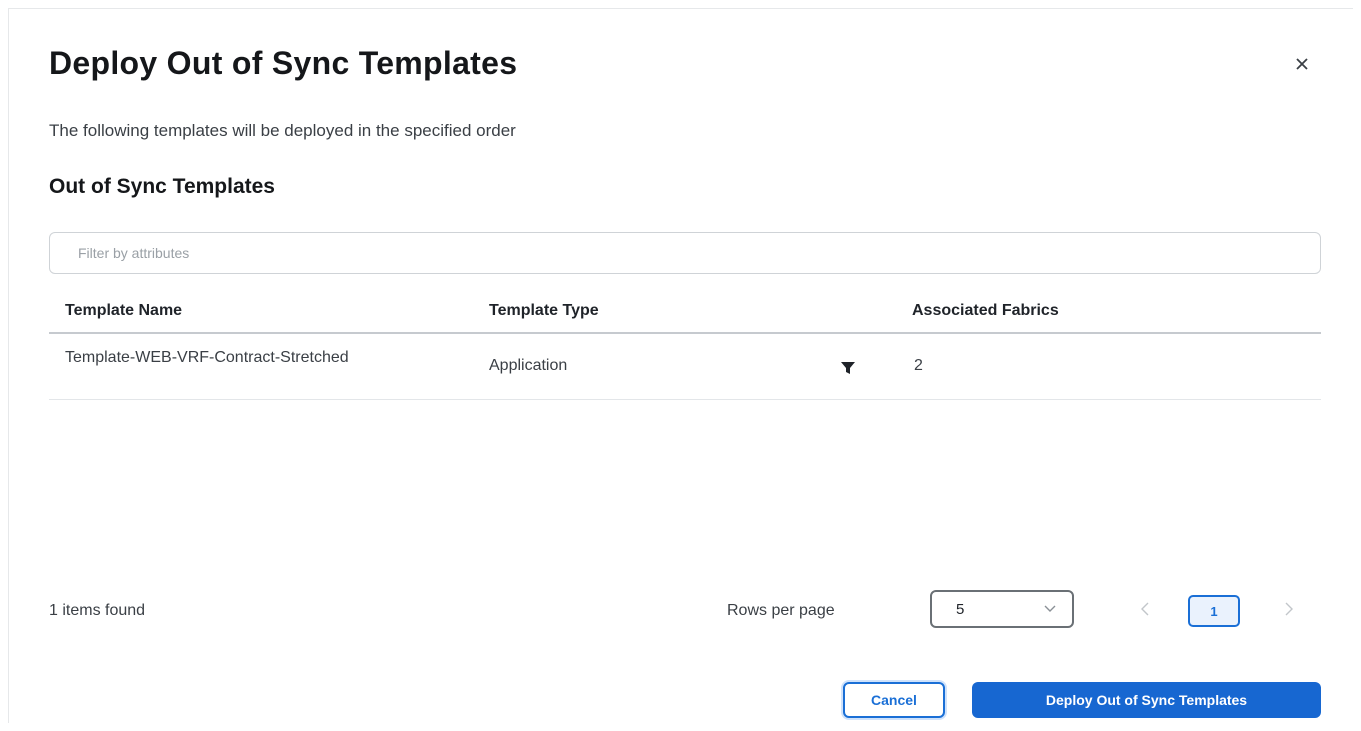 This screenshot has width=1361, height=731. Describe the element at coordinates (685, 253) in the screenshot. I see `filter-input` at that location.